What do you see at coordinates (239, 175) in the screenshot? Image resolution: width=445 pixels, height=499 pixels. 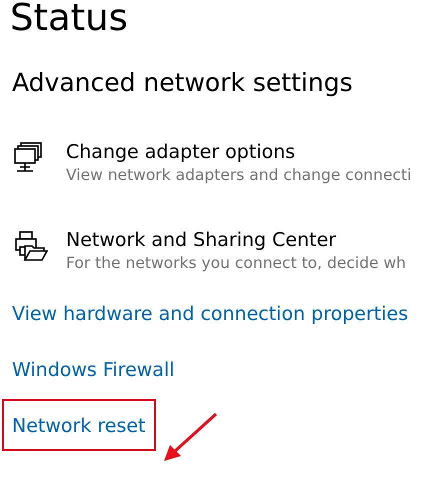 I see `setting-description: View network adapters and change connecti` at bounding box center [239, 175].